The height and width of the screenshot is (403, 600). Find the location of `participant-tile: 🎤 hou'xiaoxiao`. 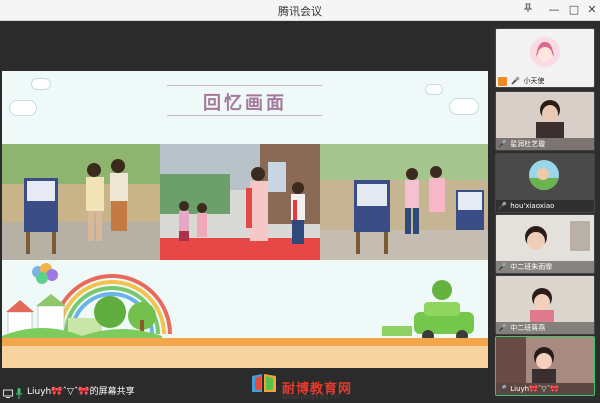

participant-tile: 🎤 hou'xiaoxiao is located at coordinates (545, 183).